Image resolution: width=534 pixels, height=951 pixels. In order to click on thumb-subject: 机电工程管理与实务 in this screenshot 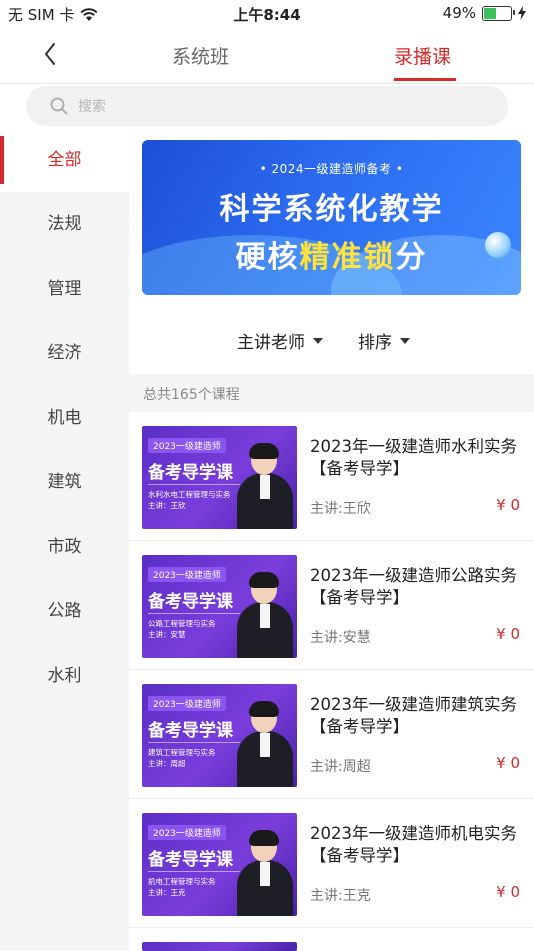, I will do `click(182, 881)`.